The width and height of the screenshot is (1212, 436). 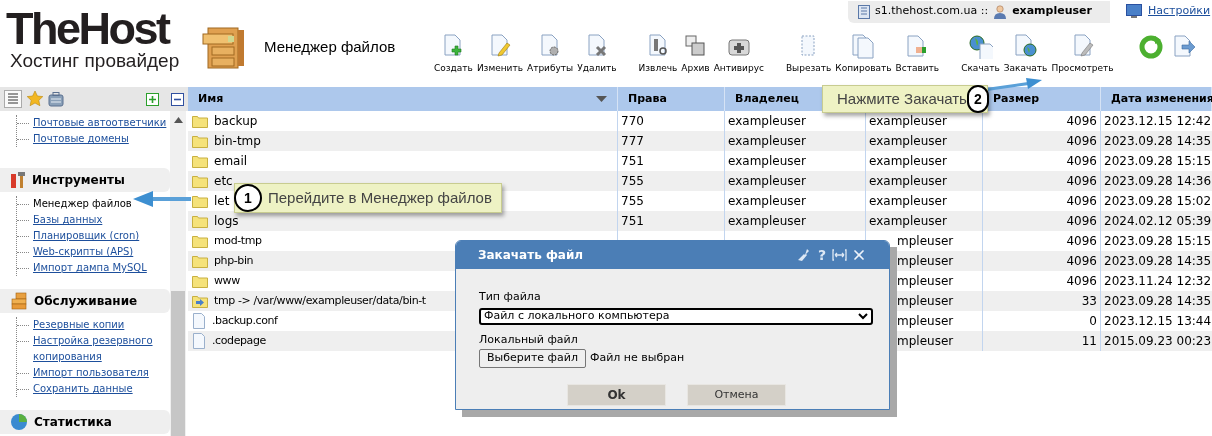 What do you see at coordinates (239, 341) in the screenshot?
I see `file-name: .codepage` at bounding box center [239, 341].